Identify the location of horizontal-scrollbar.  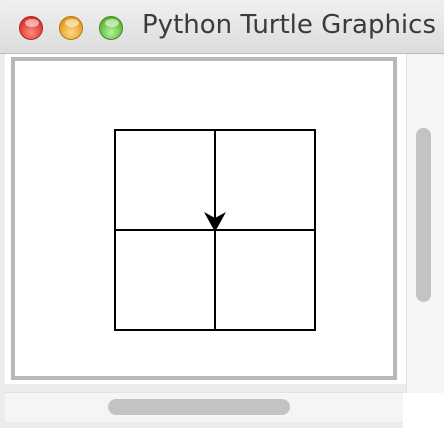
(204, 407).